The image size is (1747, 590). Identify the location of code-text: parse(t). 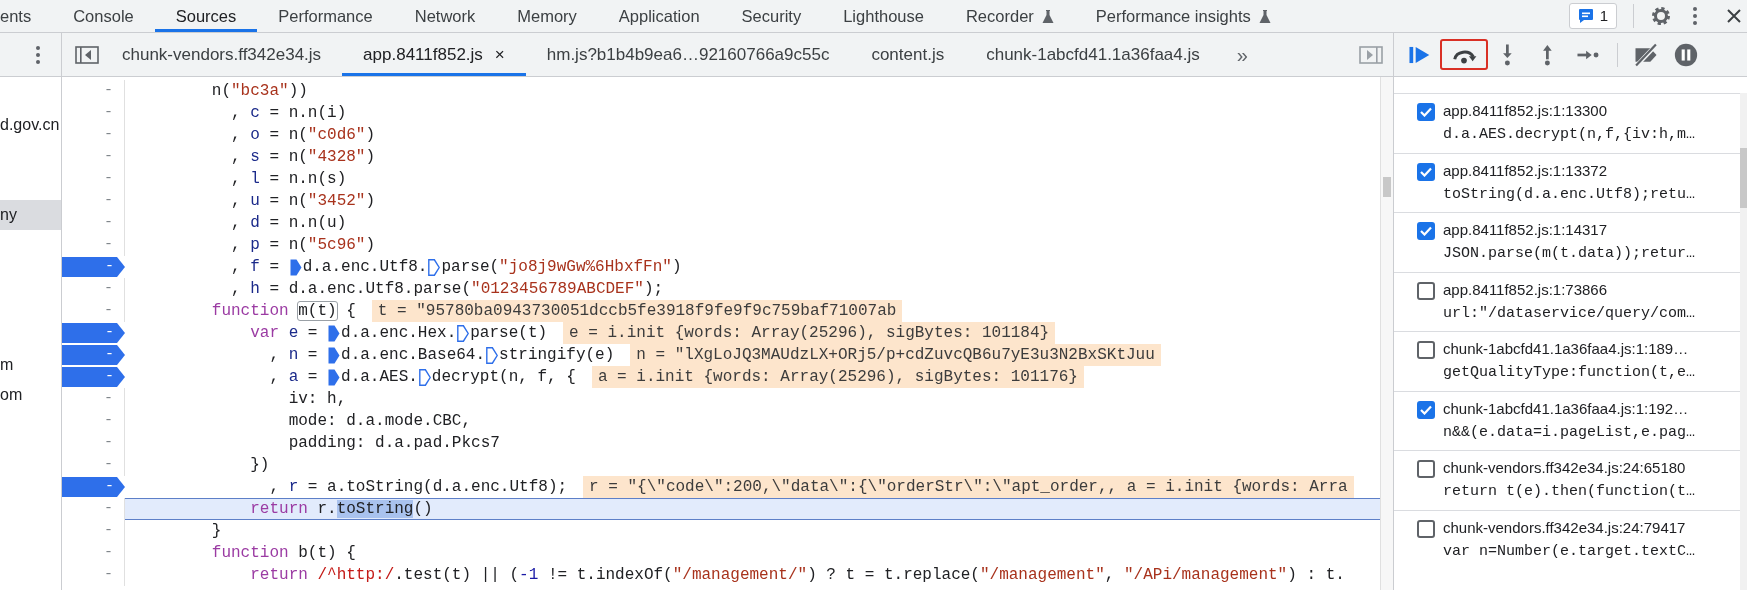
(509, 333).